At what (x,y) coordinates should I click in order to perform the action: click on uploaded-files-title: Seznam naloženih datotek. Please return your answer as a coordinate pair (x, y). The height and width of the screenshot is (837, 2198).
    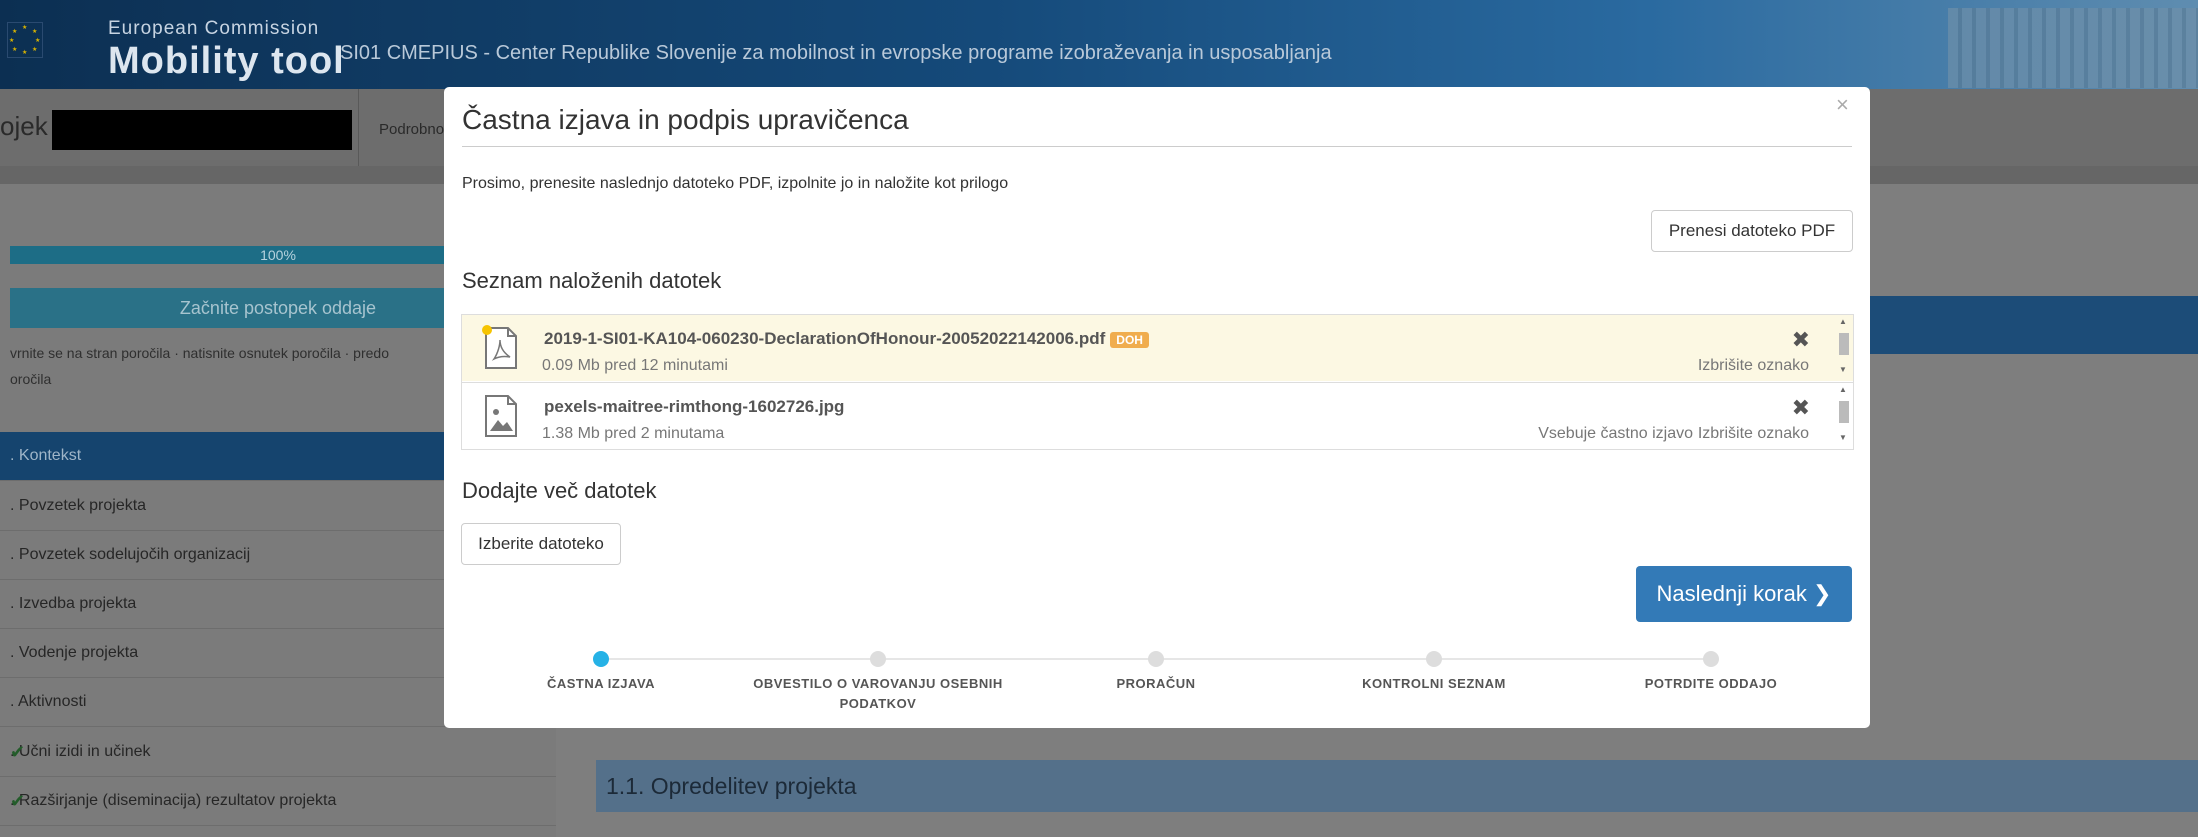
    Looking at the image, I should click on (592, 280).